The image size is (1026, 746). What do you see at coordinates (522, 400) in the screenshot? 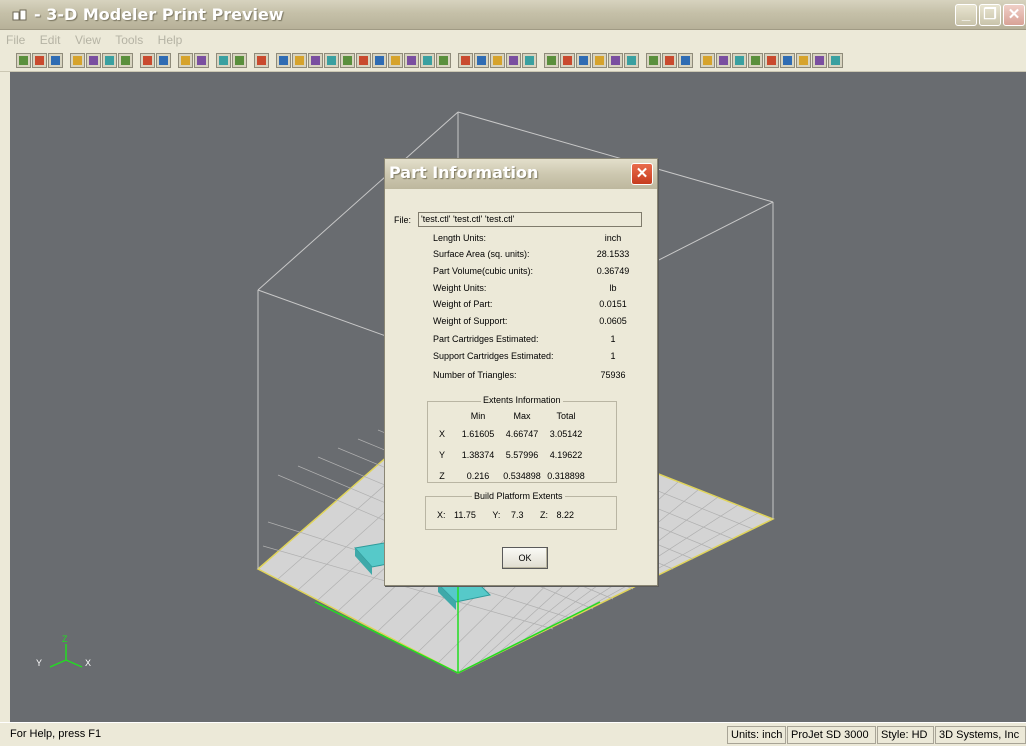
I see `extents-group-title: Extents Information` at bounding box center [522, 400].